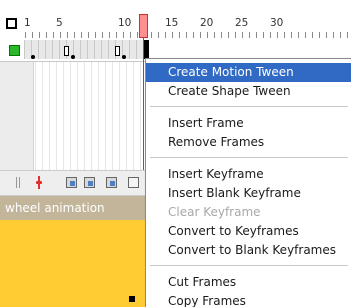 The height and width of the screenshot is (307, 351). Describe the element at coordinates (216, 174) in the screenshot. I see `menu-item-label: Insert Keyframe` at that location.